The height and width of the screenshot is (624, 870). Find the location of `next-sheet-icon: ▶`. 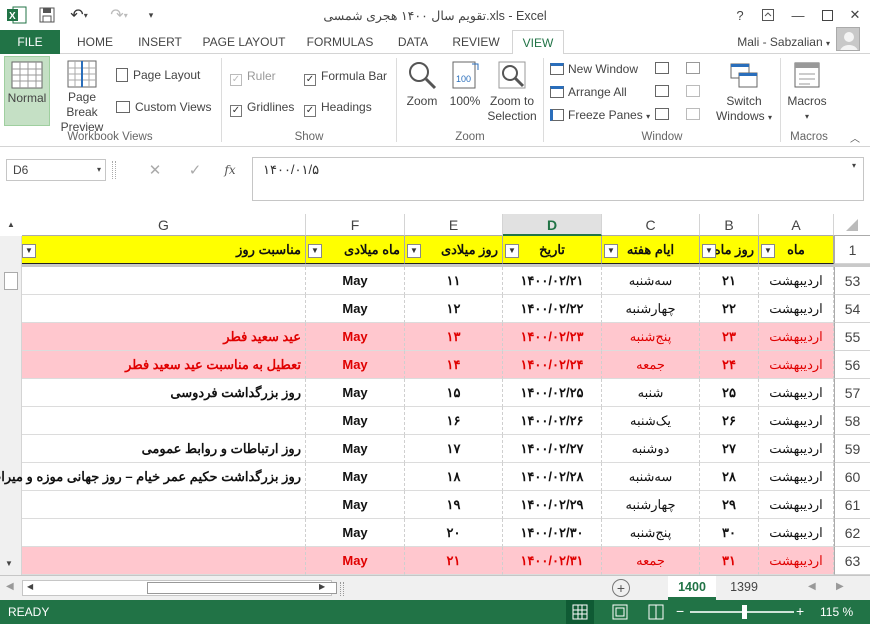

next-sheet-icon: ▶ is located at coordinates (840, 586).